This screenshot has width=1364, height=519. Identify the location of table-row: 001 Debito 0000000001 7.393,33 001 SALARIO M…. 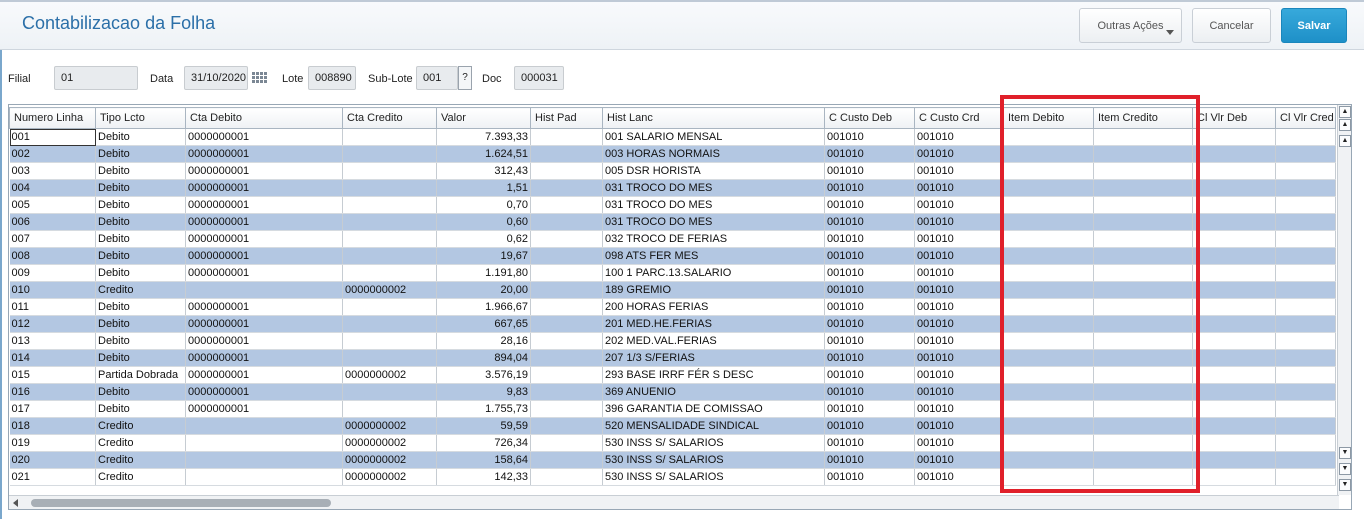
(672, 137).